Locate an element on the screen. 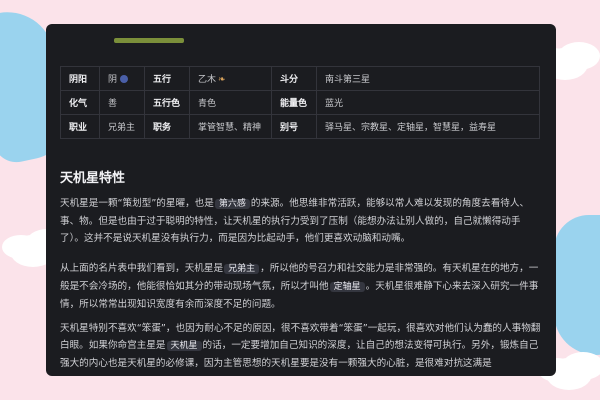 The height and width of the screenshot is (400, 600). header-highlight-bar is located at coordinates (149, 40).